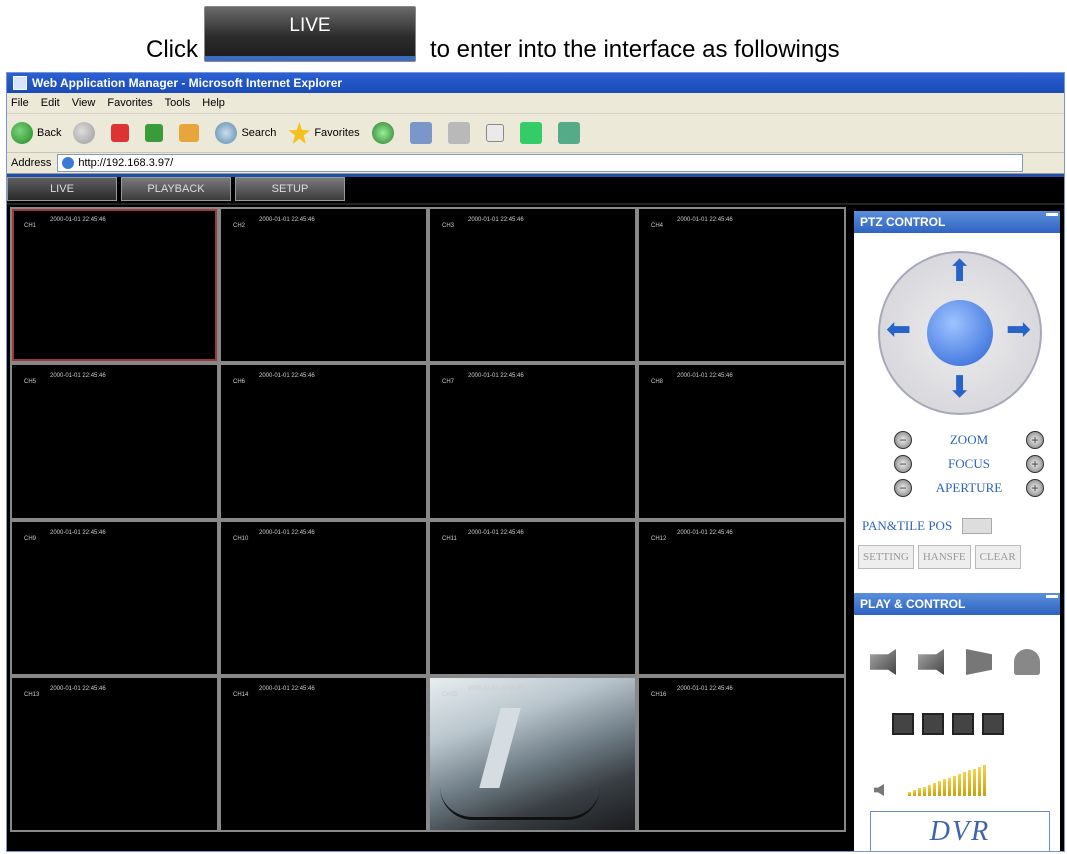  What do you see at coordinates (532, 597) in the screenshot?
I see `camera-cell: 2000-01-01 22:45:46 CH11` at bounding box center [532, 597].